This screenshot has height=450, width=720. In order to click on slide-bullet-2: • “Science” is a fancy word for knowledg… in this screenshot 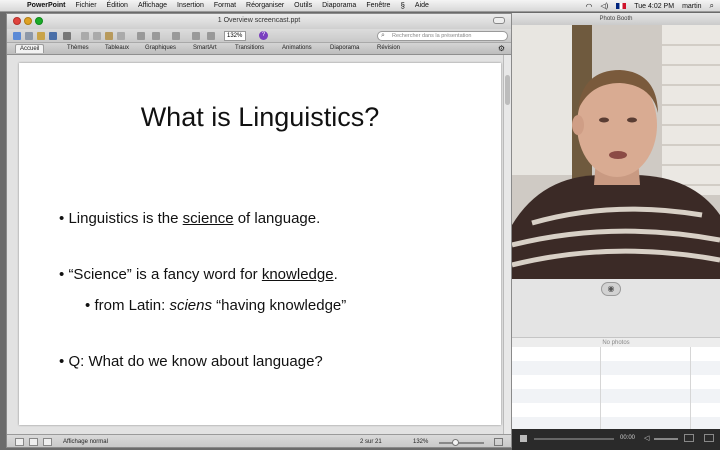, I will do `click(198, 274)`.